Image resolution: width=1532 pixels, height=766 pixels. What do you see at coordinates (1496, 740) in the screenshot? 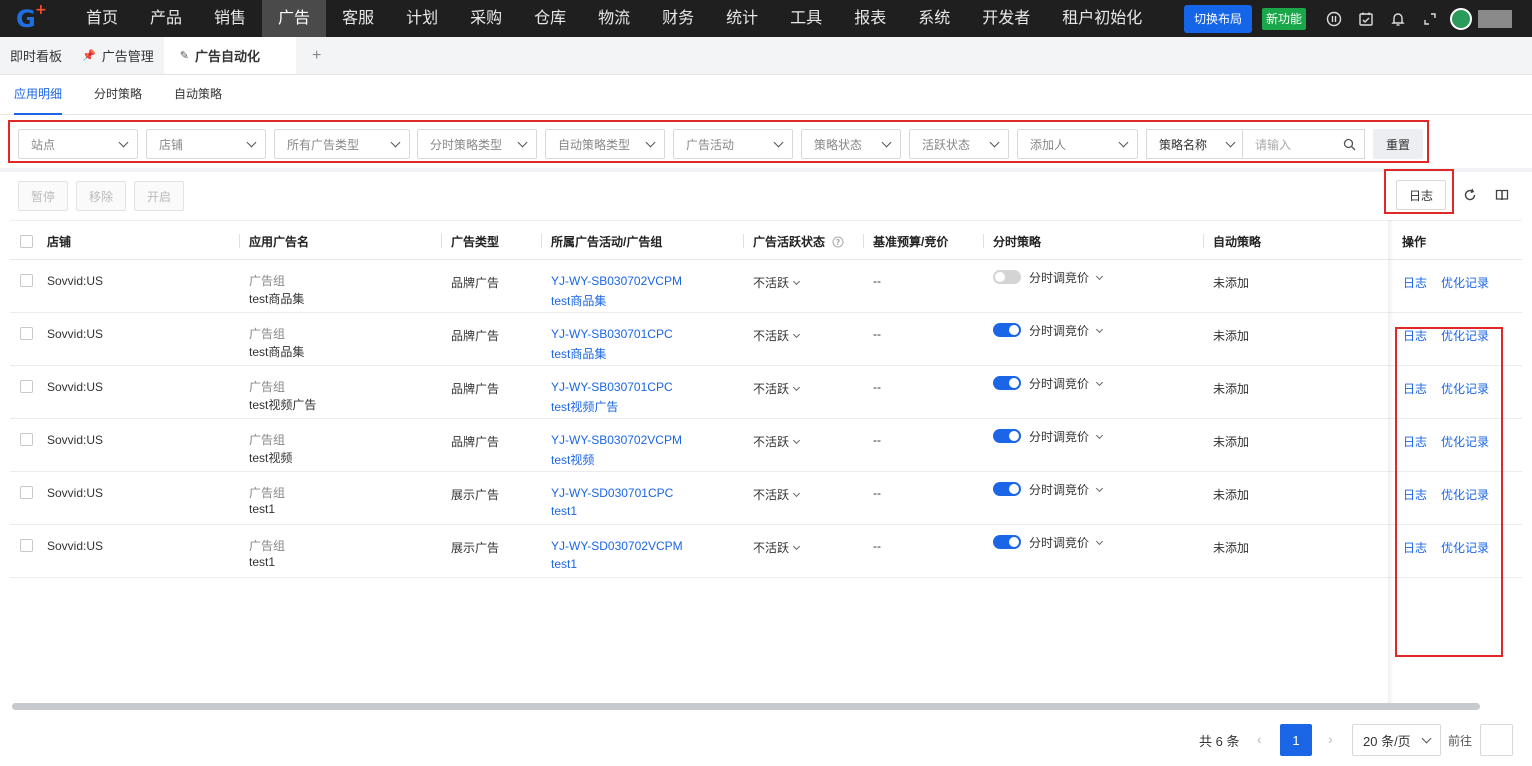
I see `goto-page-input` at bounding box center [1496, 740].